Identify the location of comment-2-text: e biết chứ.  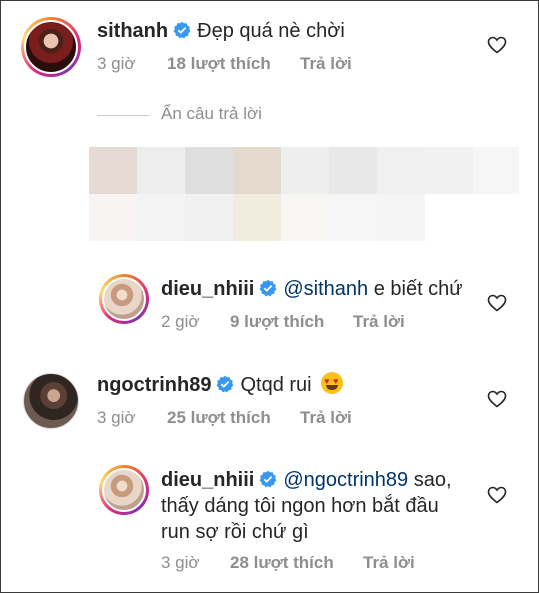
(418, 289).